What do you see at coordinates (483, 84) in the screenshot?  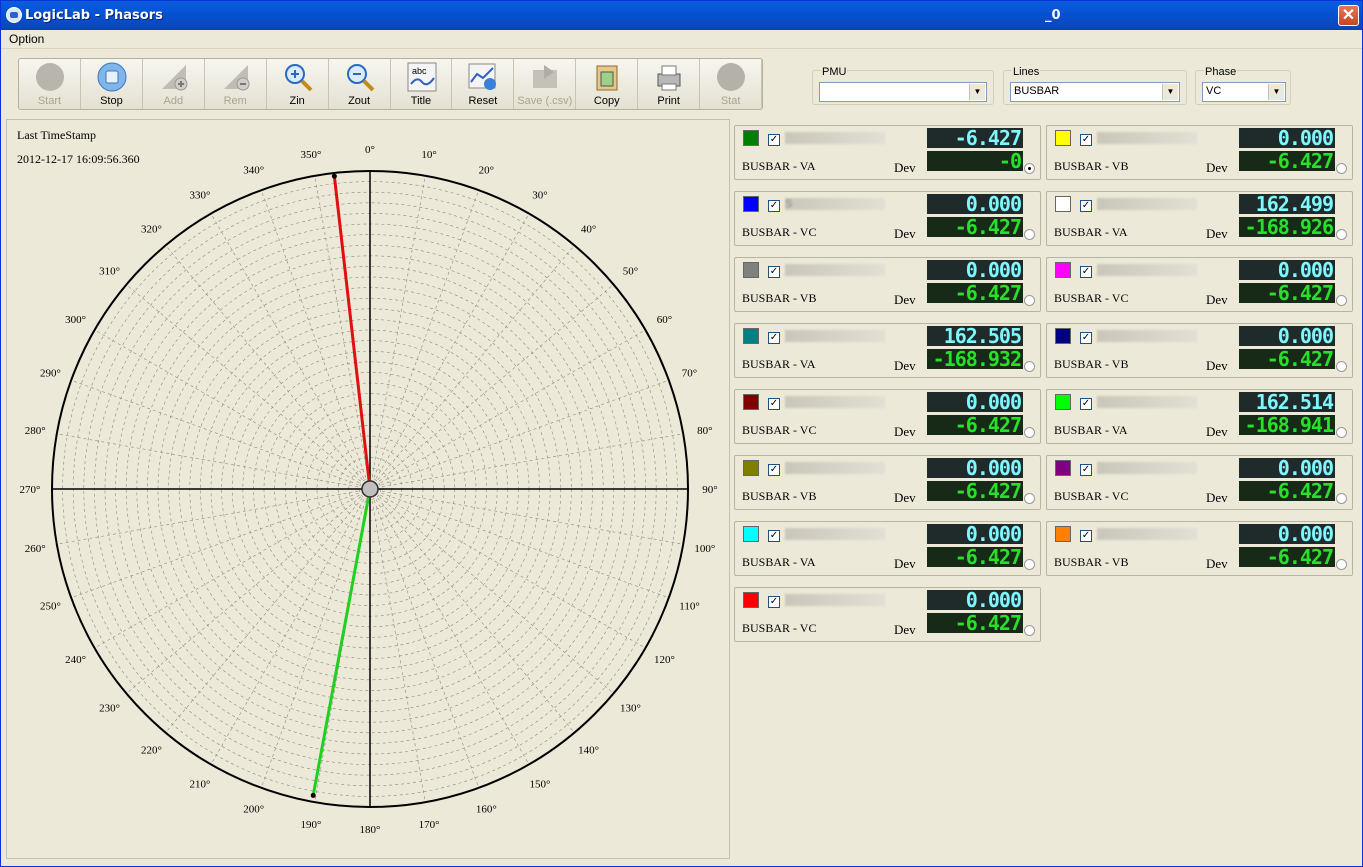 I see `reset-button: Reset` at bounding box center [483, 84].